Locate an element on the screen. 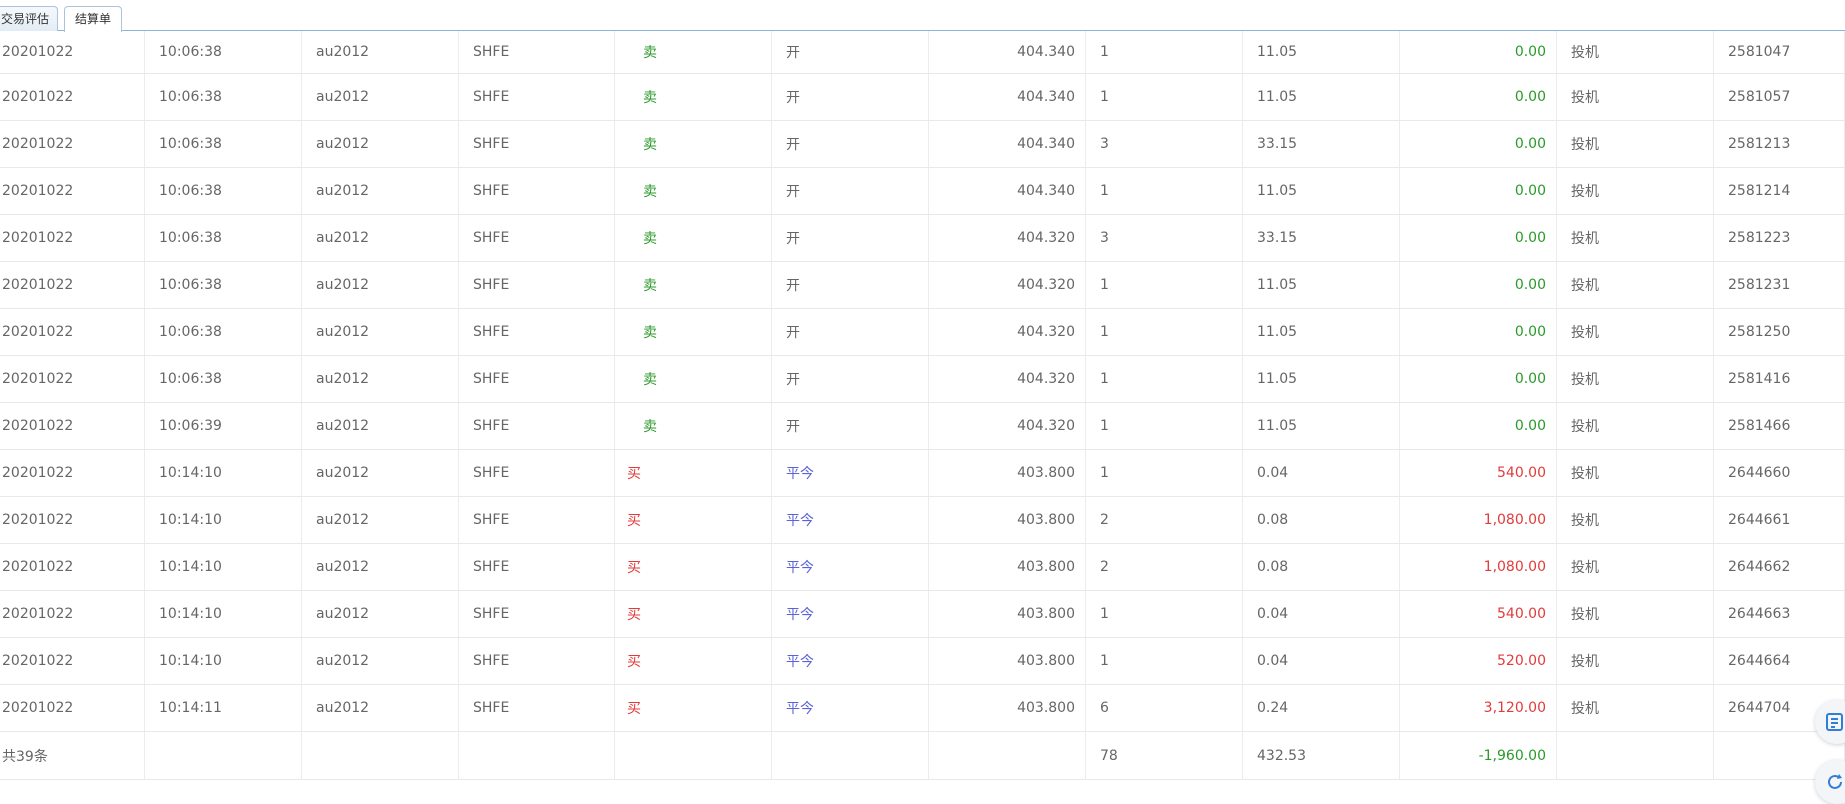  cell-pnl-text: 540.00 is located at coordinates (1521, 473).